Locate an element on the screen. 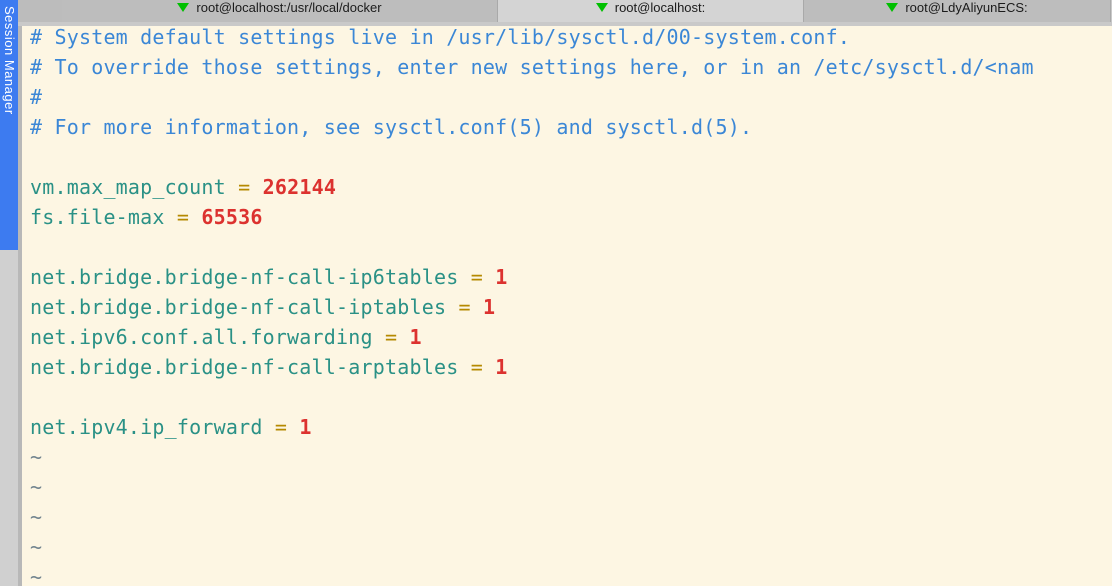 The height and width of the screenshot is (586, 1112). setting-key: net.bridge.bridge-nf-call-iptables is located at coordinates (238, 307).